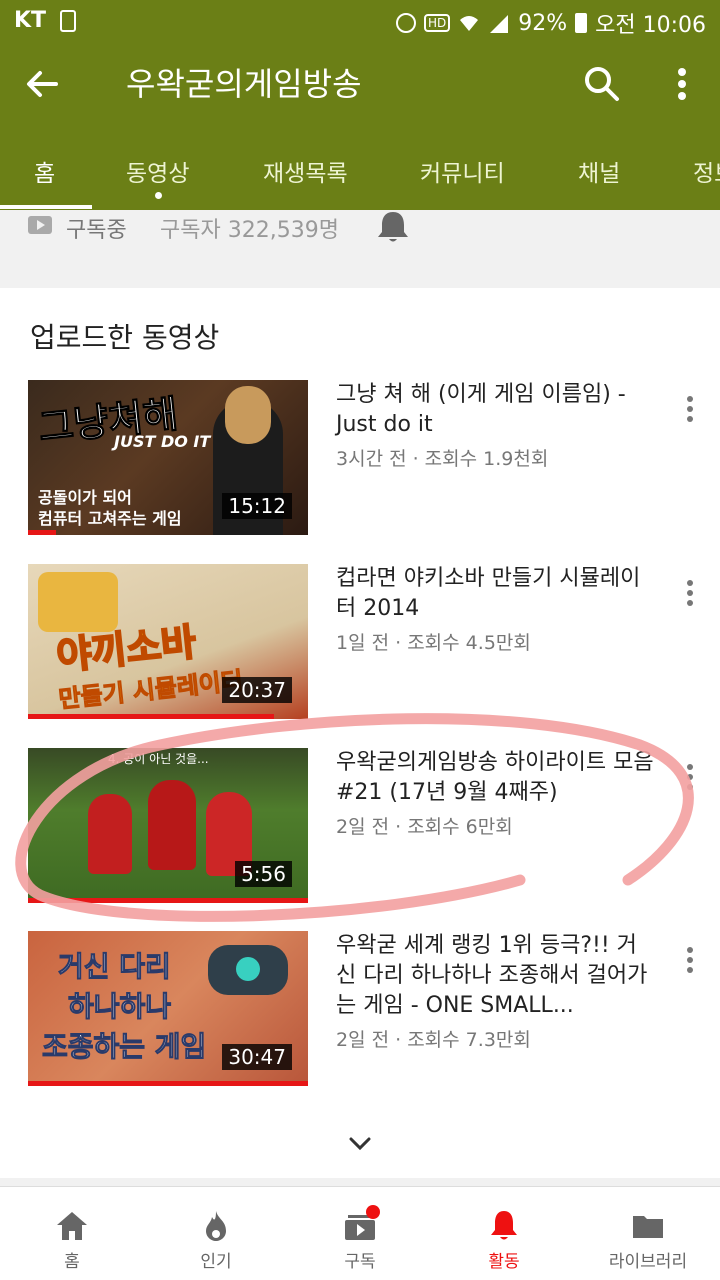 The width and height of the screenshot is (720, 1280). Describe the element at coordinates (424, 827) in the screenshot. I see `video-meta: 2일 전 · 조회수 6만회` at that location.